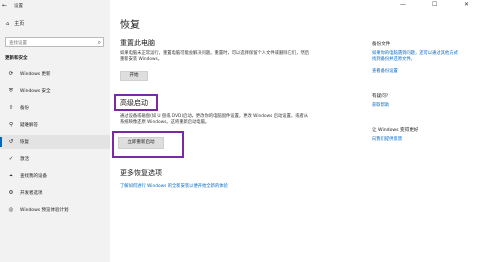 This screenshot has width=480, height=262. What do you see at coordinates (55, 91) in the screenshot?
I see `sidebar-item-windows-security: ⛨ Windows 安全` at bounding box center [55, 91].